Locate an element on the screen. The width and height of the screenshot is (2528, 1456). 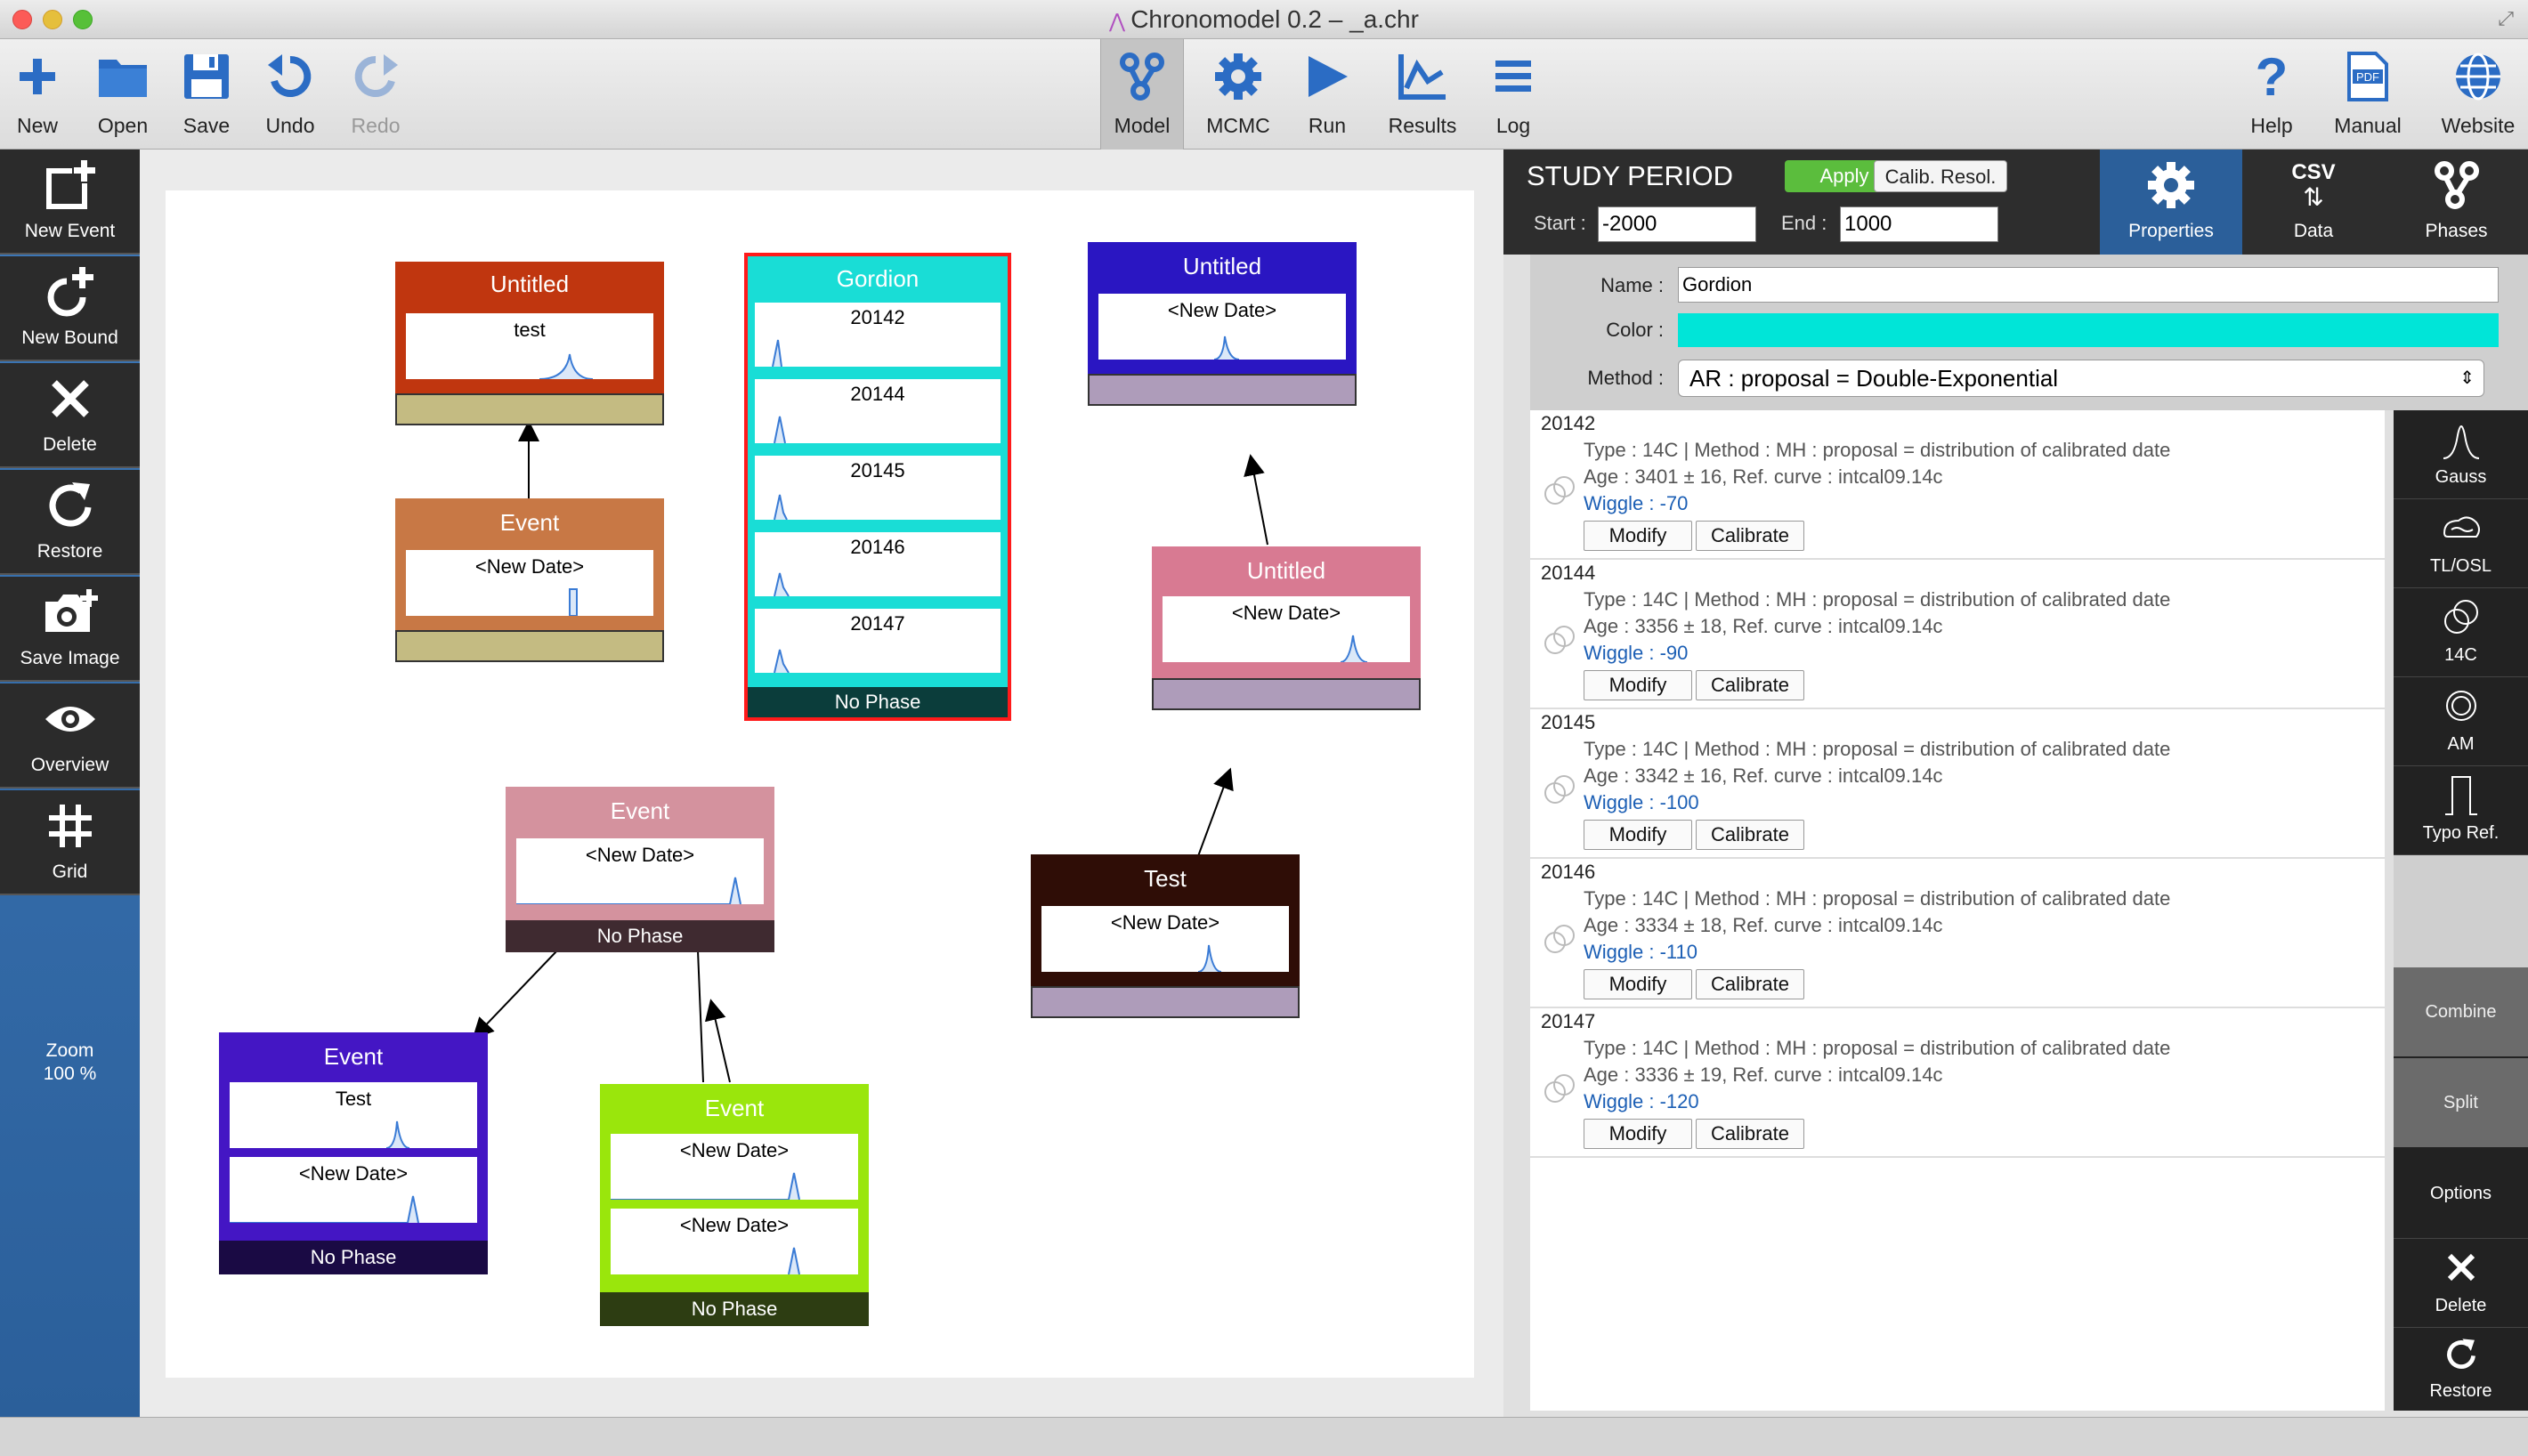
save-image-button: Save Image is located at coordinates (70, 629).